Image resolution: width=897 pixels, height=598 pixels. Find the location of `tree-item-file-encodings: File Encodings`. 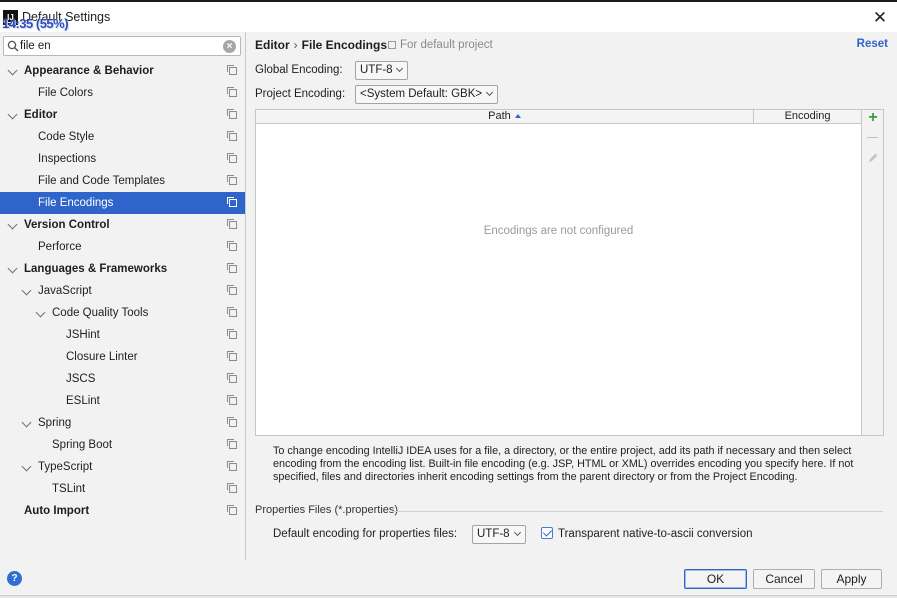

tree-item-file-encodings: File Encodings is located at coordinates (122, 203).